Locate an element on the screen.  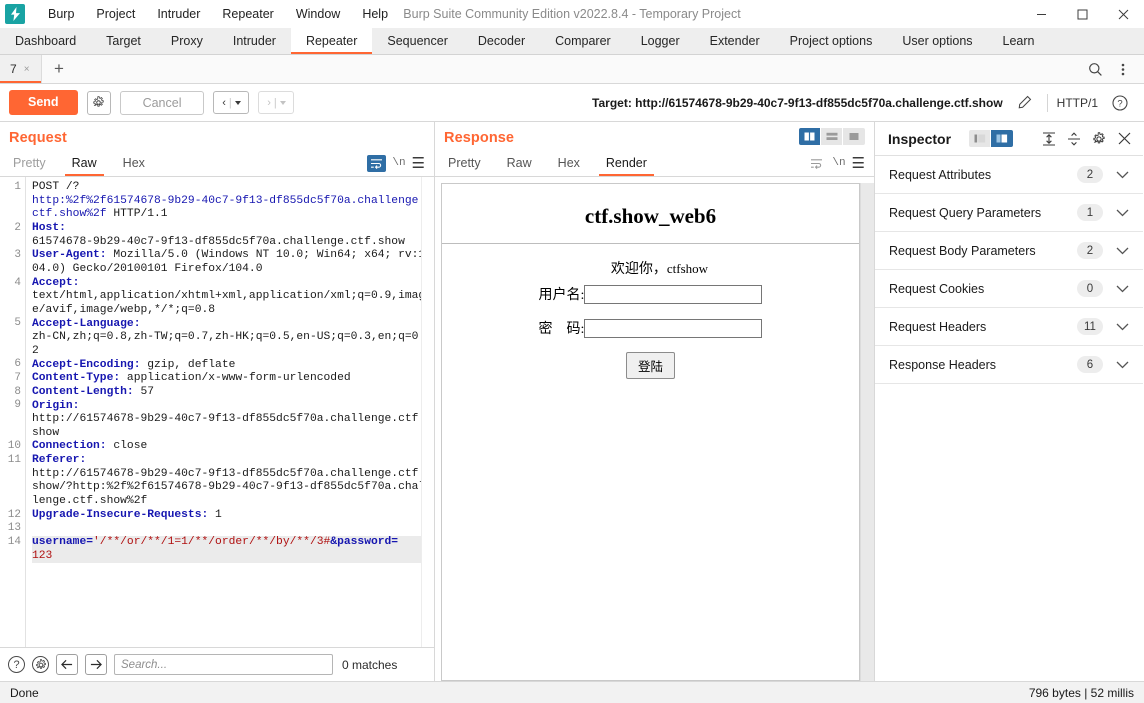
repeater-tab-7: 7 × is located at coordinates (21, 69).